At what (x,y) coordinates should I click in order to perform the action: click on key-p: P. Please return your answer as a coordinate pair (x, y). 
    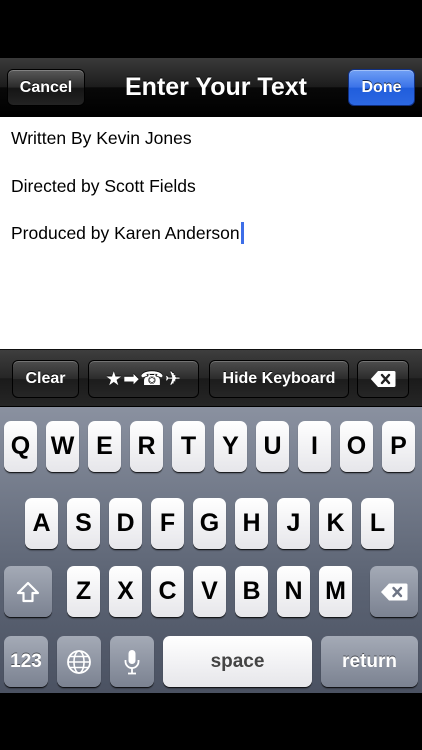
    Looking at the image, I should click on (398, 446).